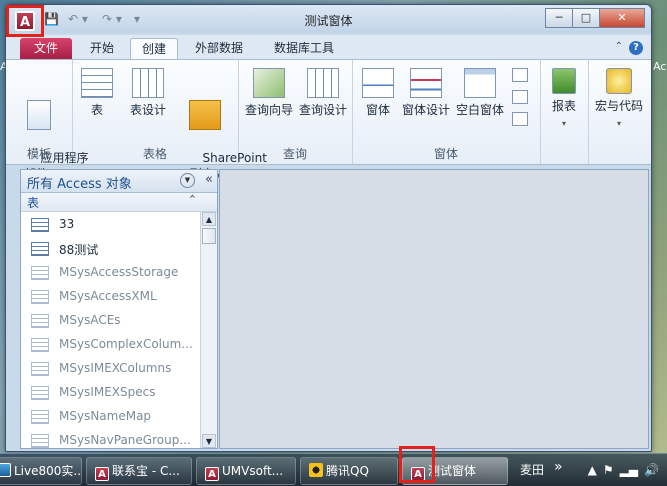 This screenshot has height=486, width=667. I want to click on list-item-label: MSysAccessXML, so click(108, 296).